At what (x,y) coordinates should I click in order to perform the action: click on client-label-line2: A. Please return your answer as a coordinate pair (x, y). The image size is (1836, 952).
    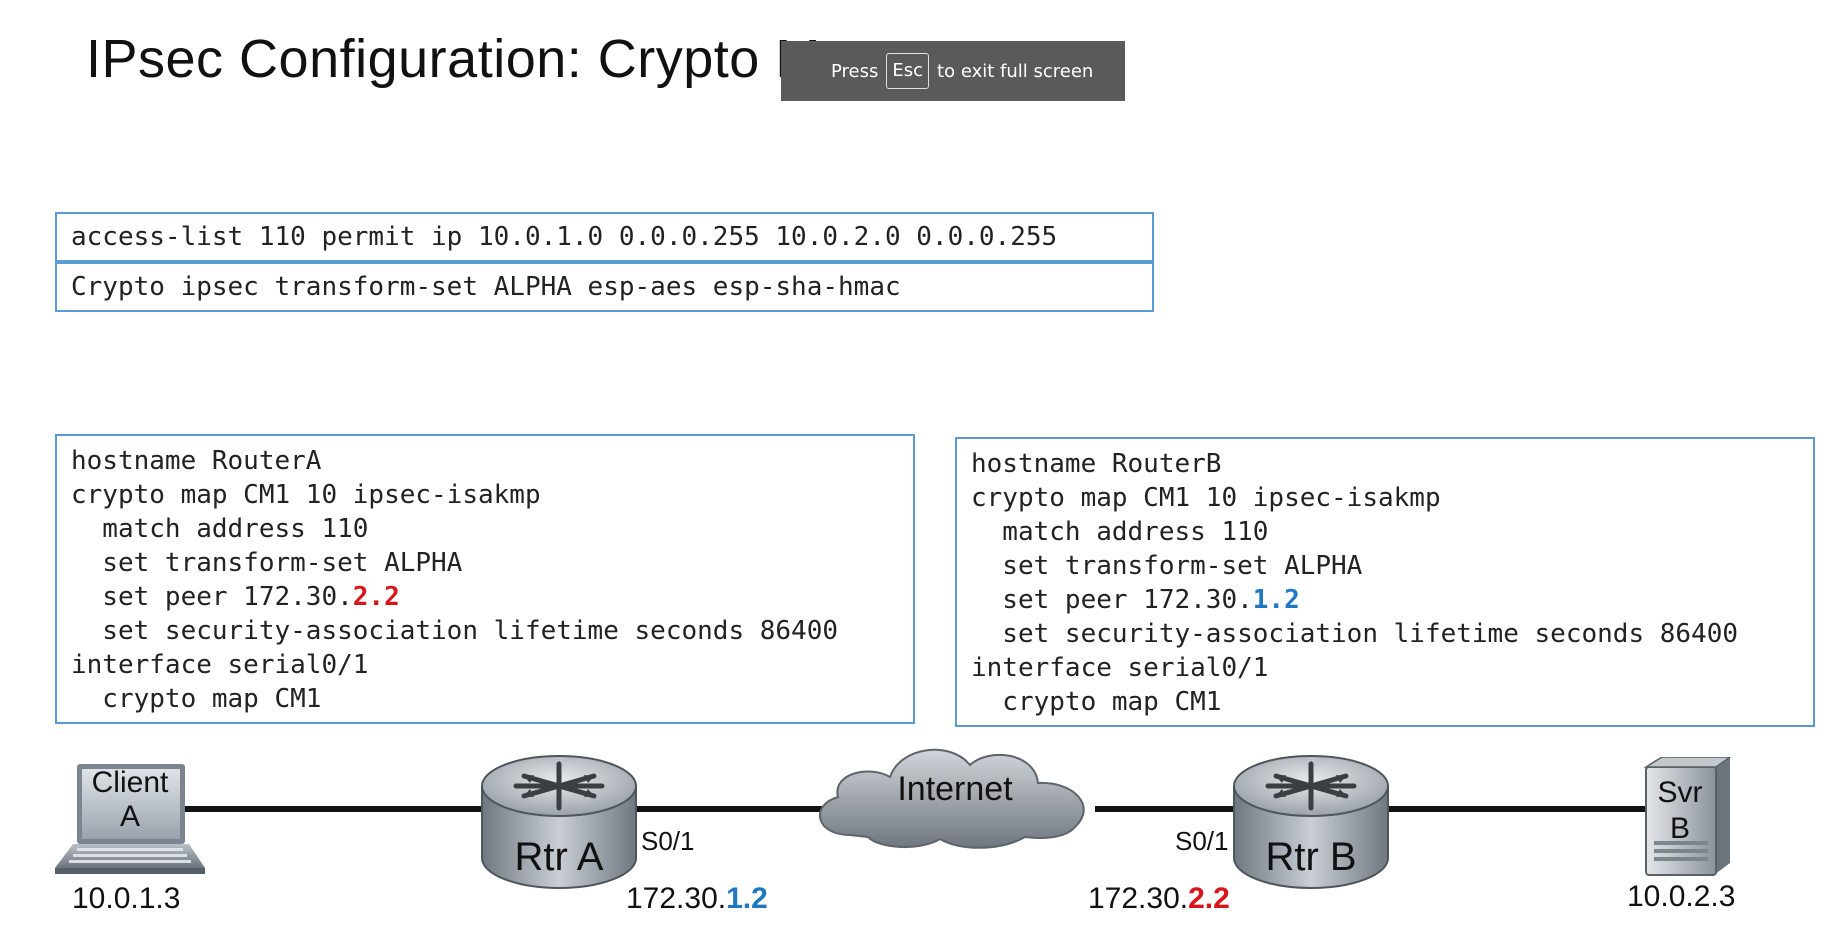
    Looking at the image, I should click on (129, 816).